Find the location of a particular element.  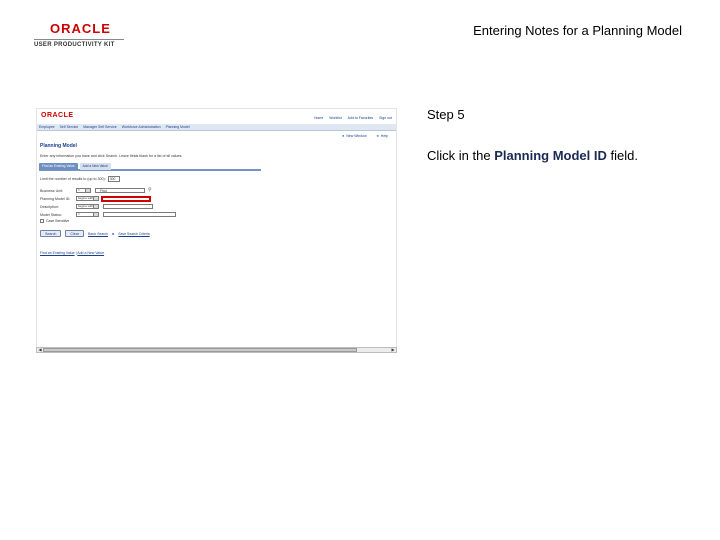

business-unit-input: Find is located at coordinates (120, 190).